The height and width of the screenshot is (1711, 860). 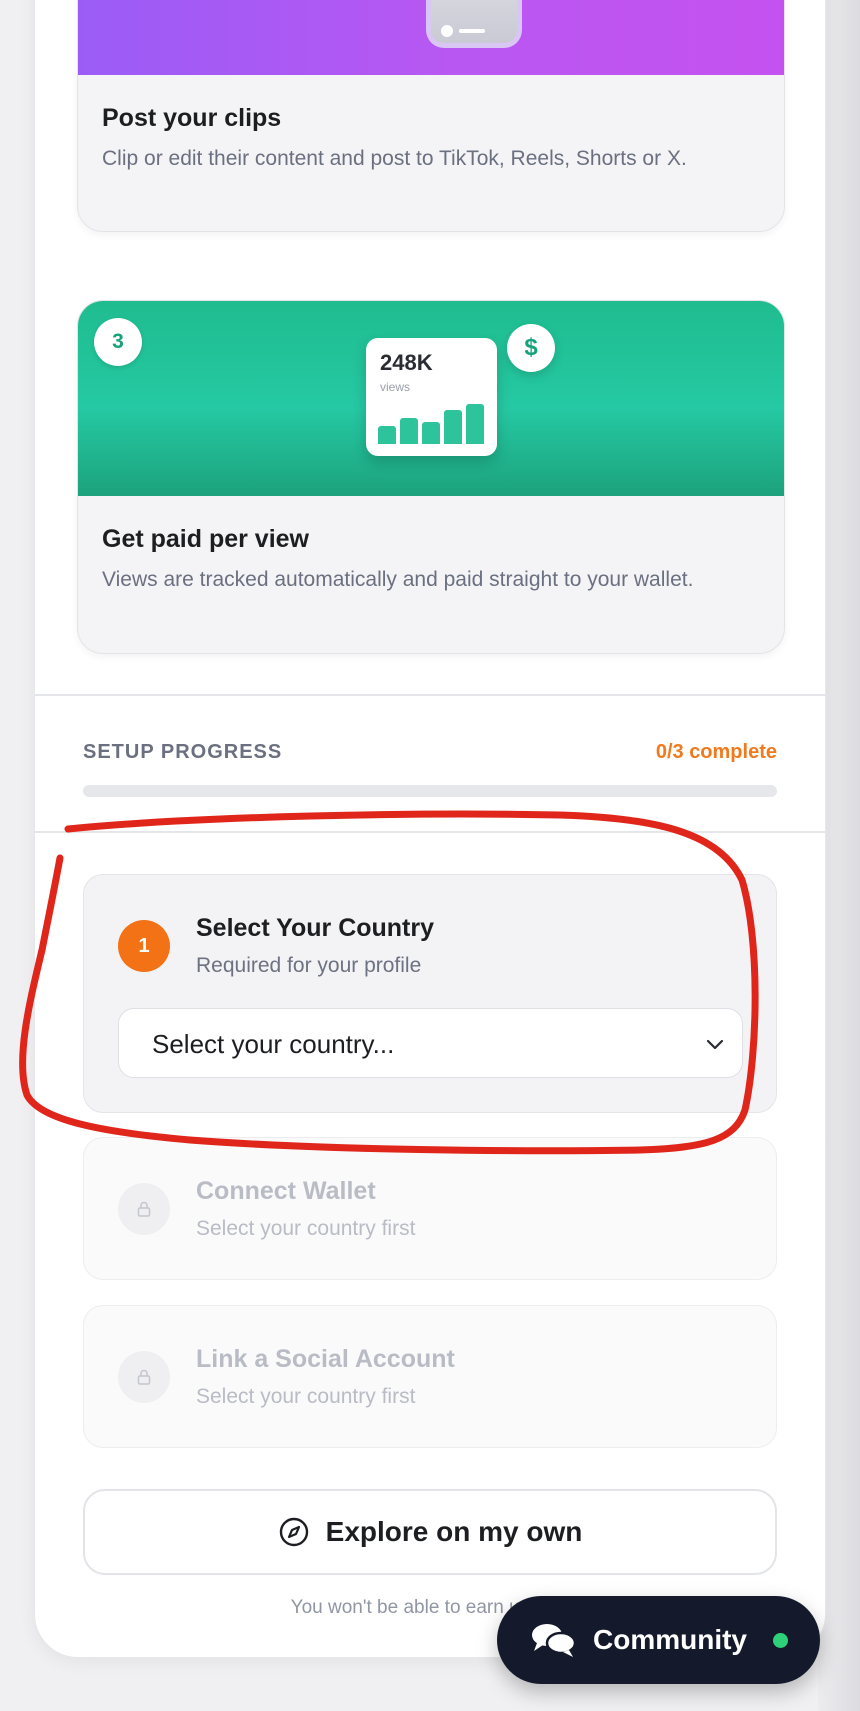 I want to click on task-title: Link a Social Account, so click(x=325, y=1359).